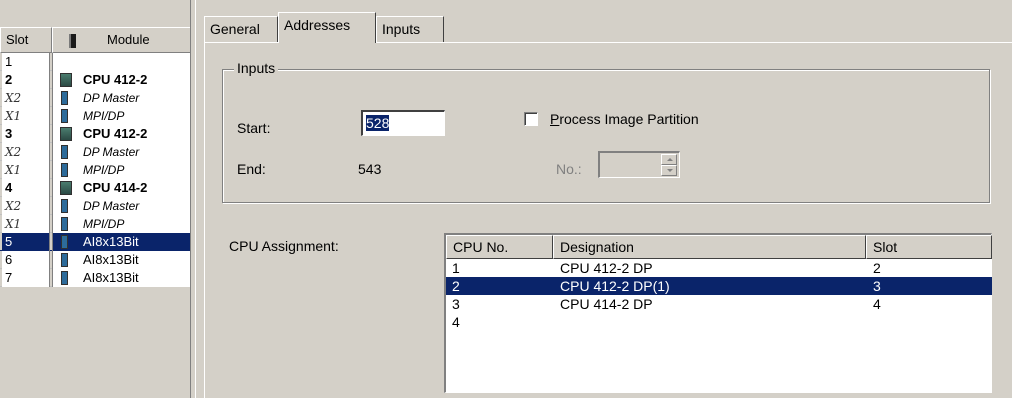  What do you see at coordinates (456, 286) in the screenshot?
I see `cpu-number-cell: 2` at bounding box center [456, 286].